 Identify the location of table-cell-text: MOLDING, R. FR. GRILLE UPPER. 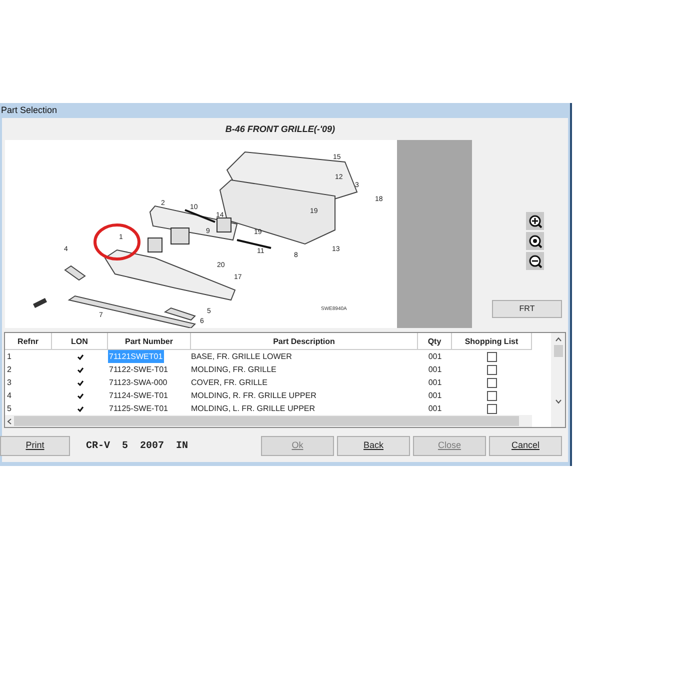
(254, 396).